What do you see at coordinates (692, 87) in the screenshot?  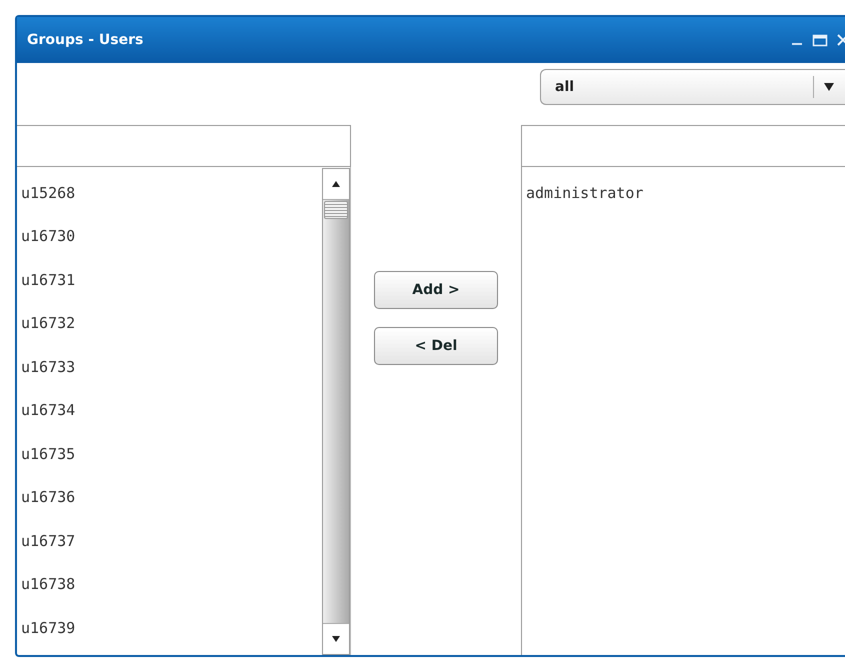 I see `filter-dropdown: all` at bounding box center [692, 87].